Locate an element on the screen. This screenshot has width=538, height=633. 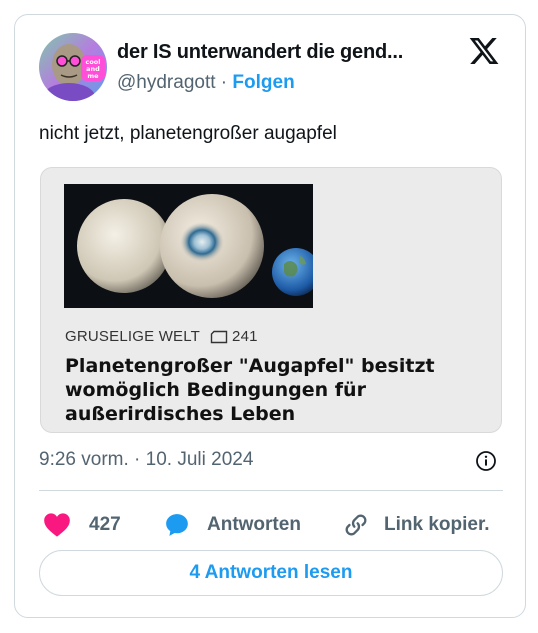
author-handle: @hydragott is located at coordinates (166, 82).